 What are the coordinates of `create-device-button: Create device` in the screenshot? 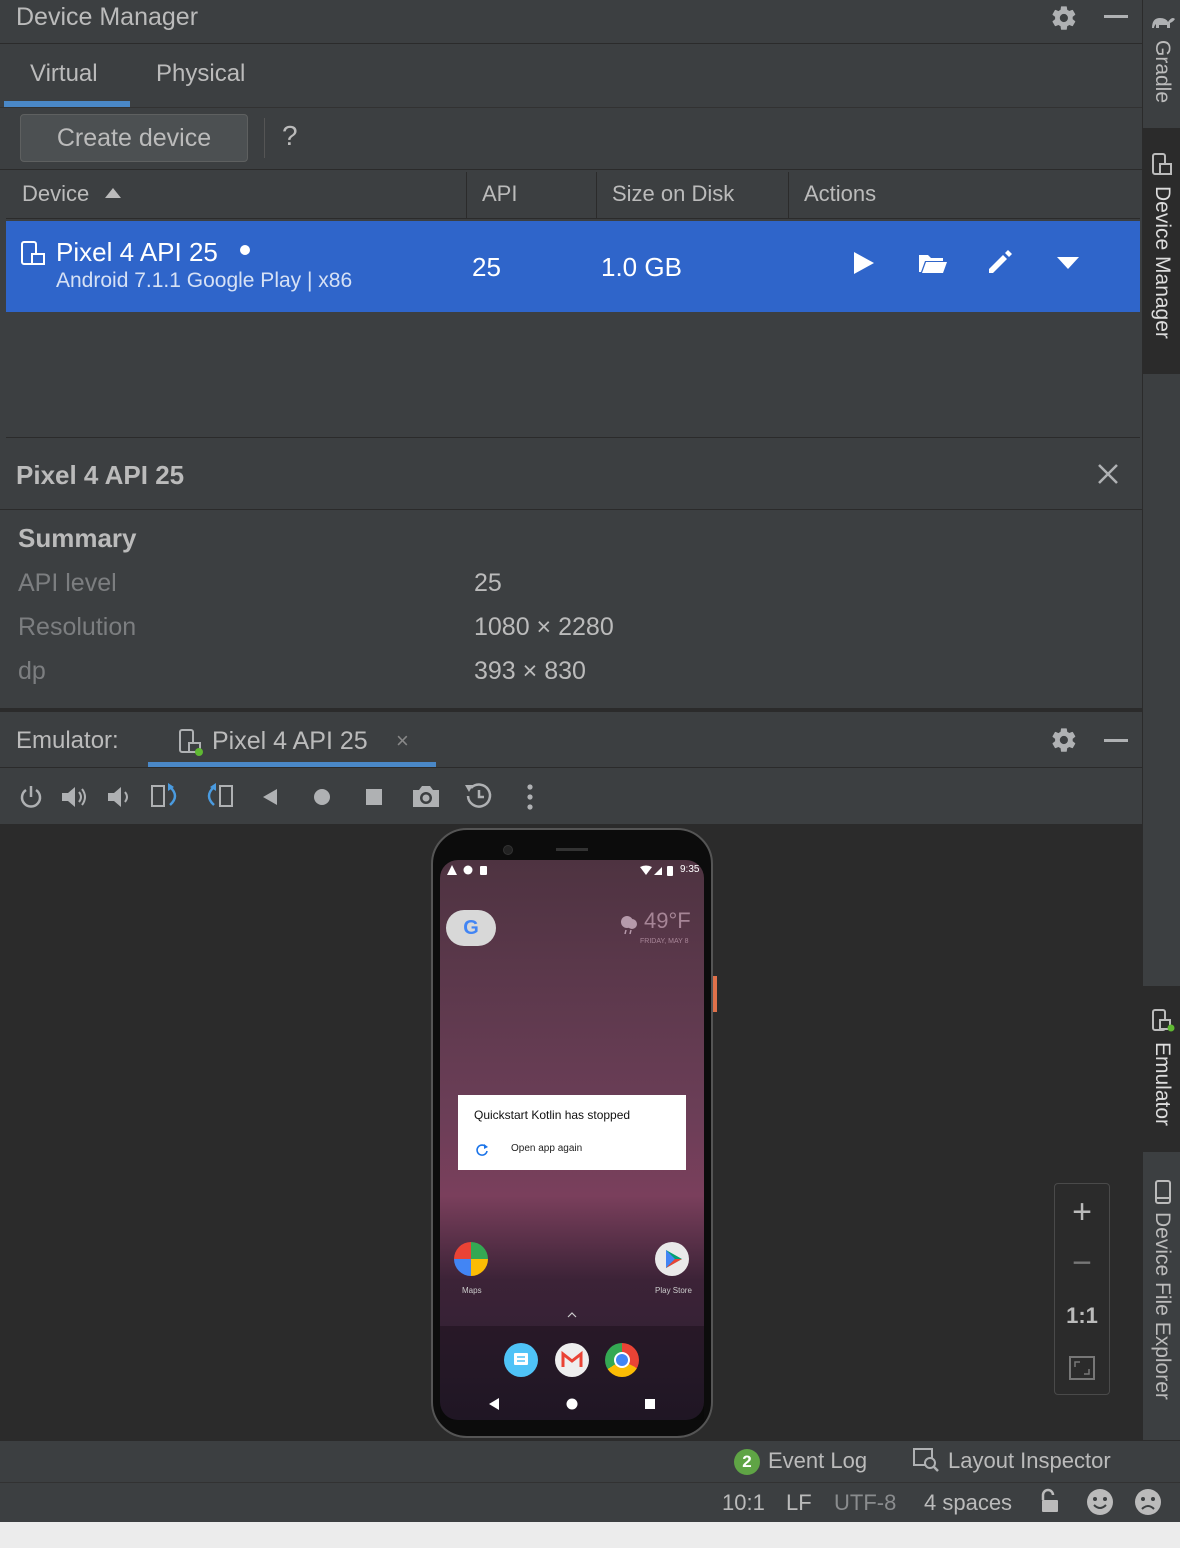 It's located at (134, 138).